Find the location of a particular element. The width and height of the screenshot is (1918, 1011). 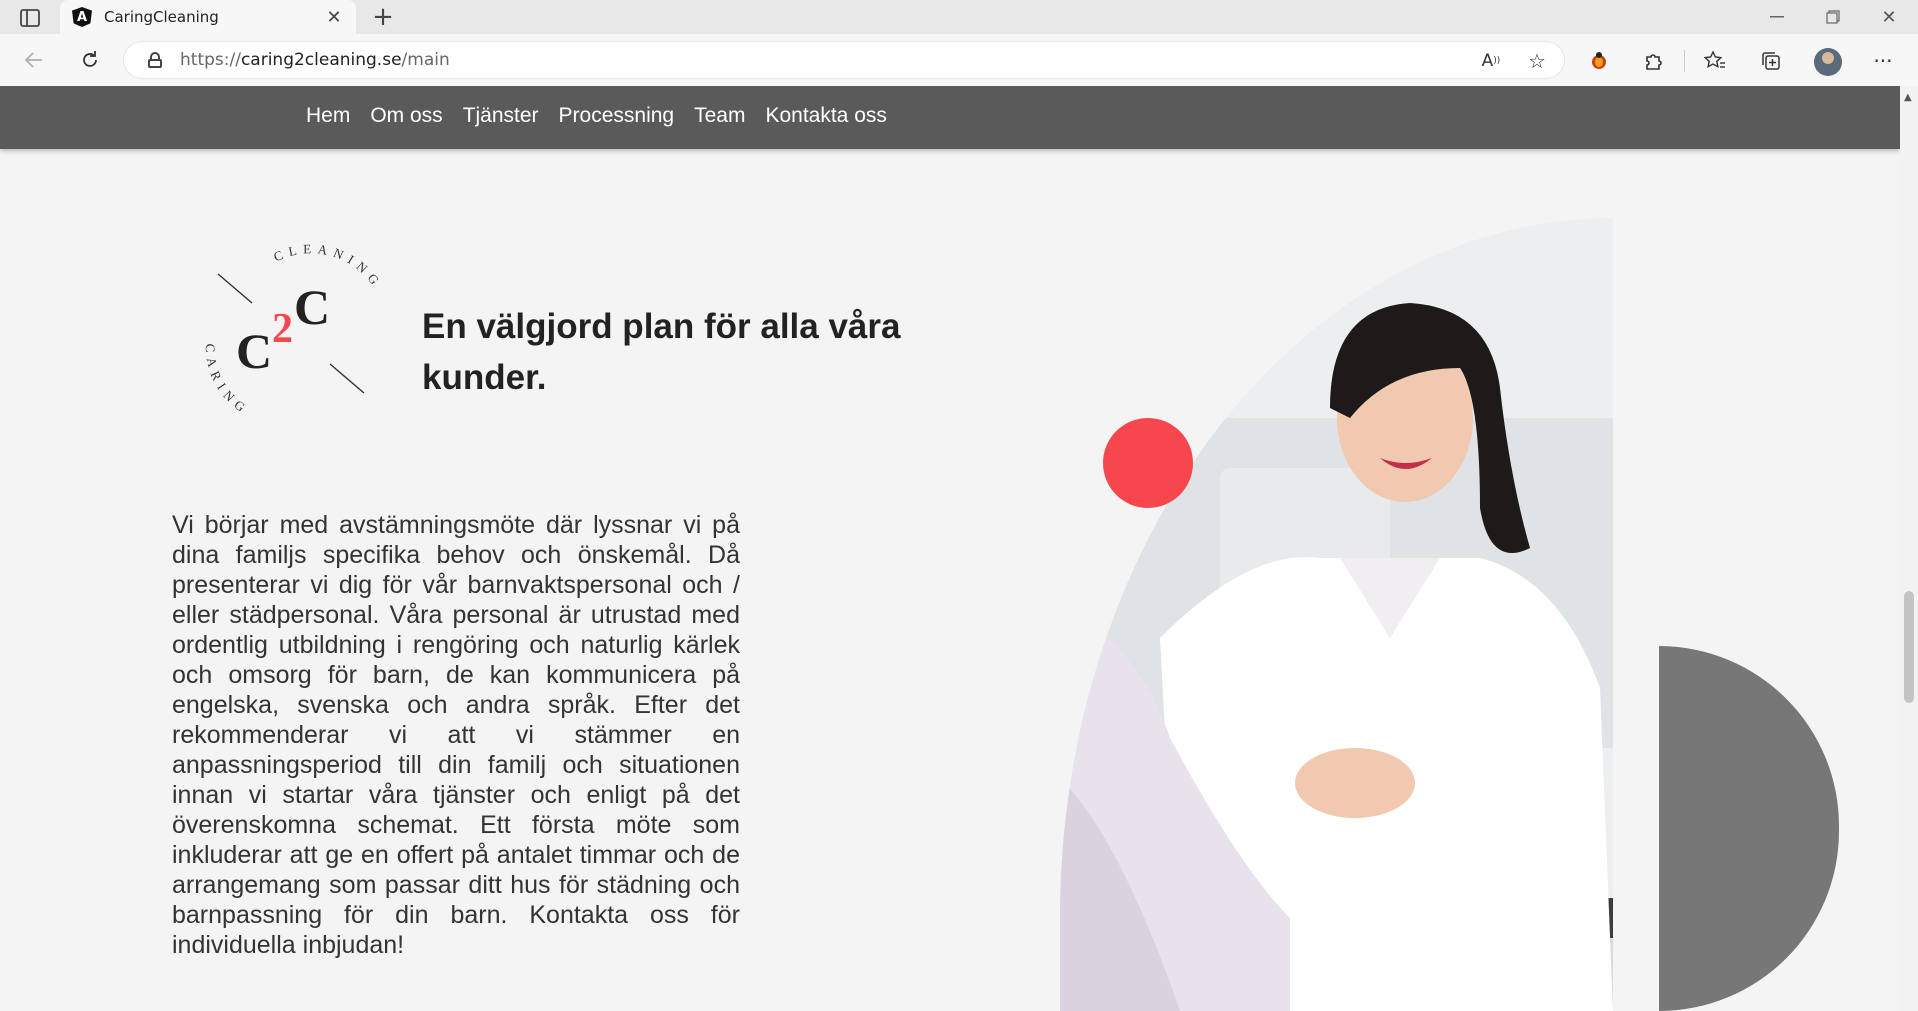

back-arrow-icon is located at coordinates (34, 60).